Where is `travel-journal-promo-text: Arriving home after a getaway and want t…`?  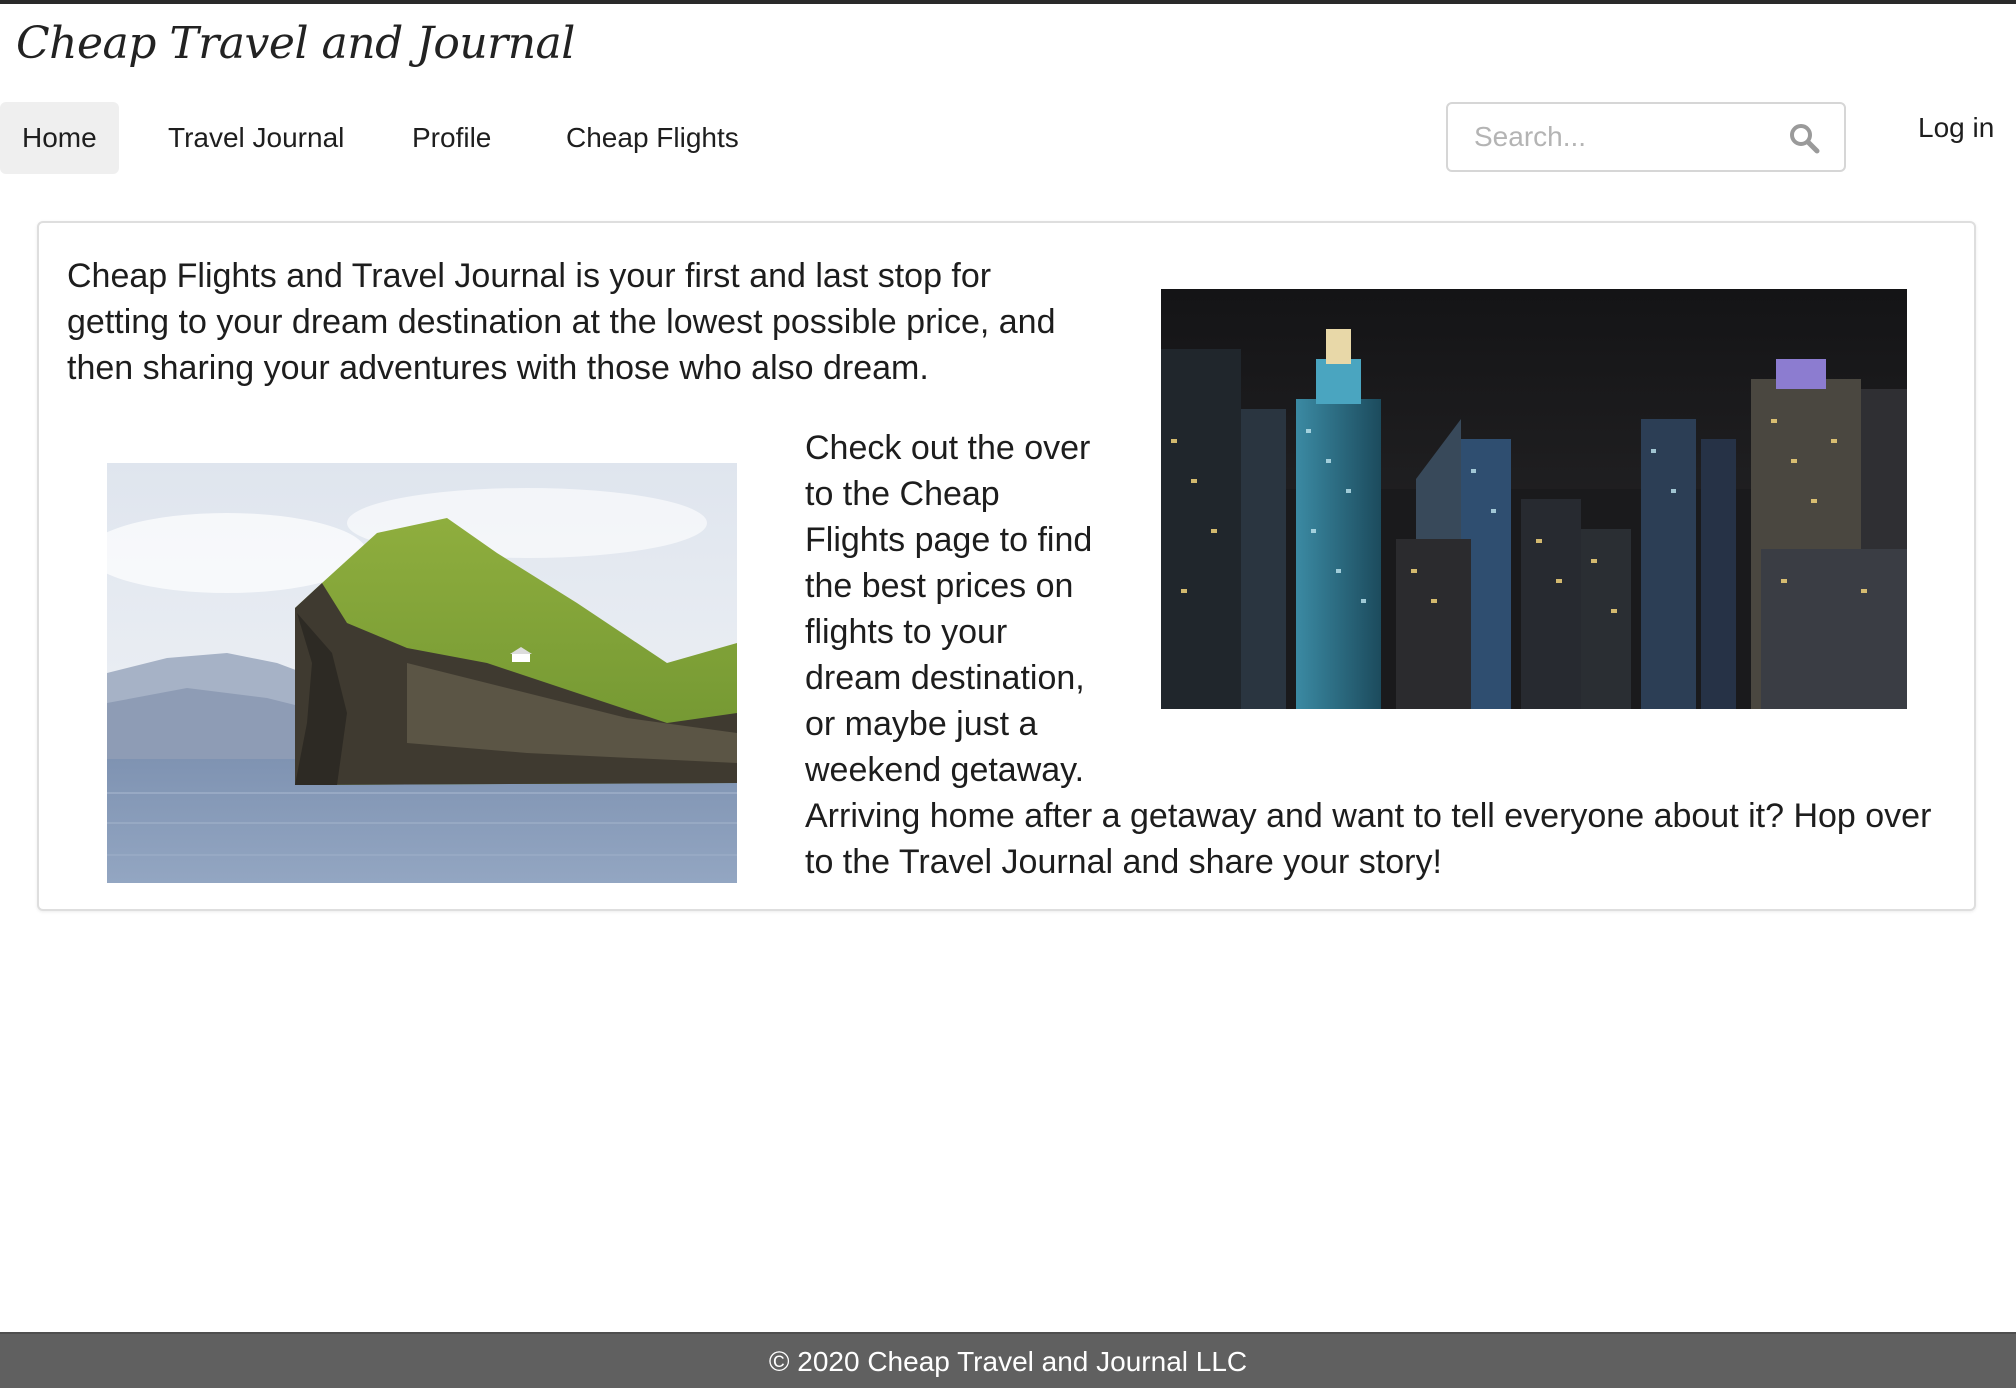 travel-journal-promo-text: Arriving home after a getaway and want t… is located at coordinates (1368, 839).